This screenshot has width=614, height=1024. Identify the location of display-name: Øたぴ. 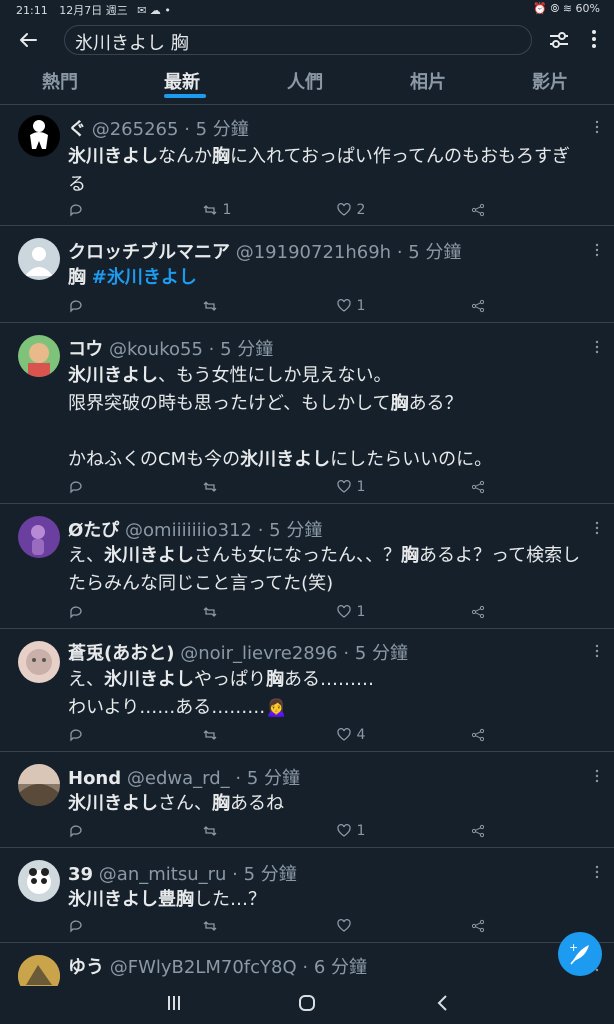
(93, 530).